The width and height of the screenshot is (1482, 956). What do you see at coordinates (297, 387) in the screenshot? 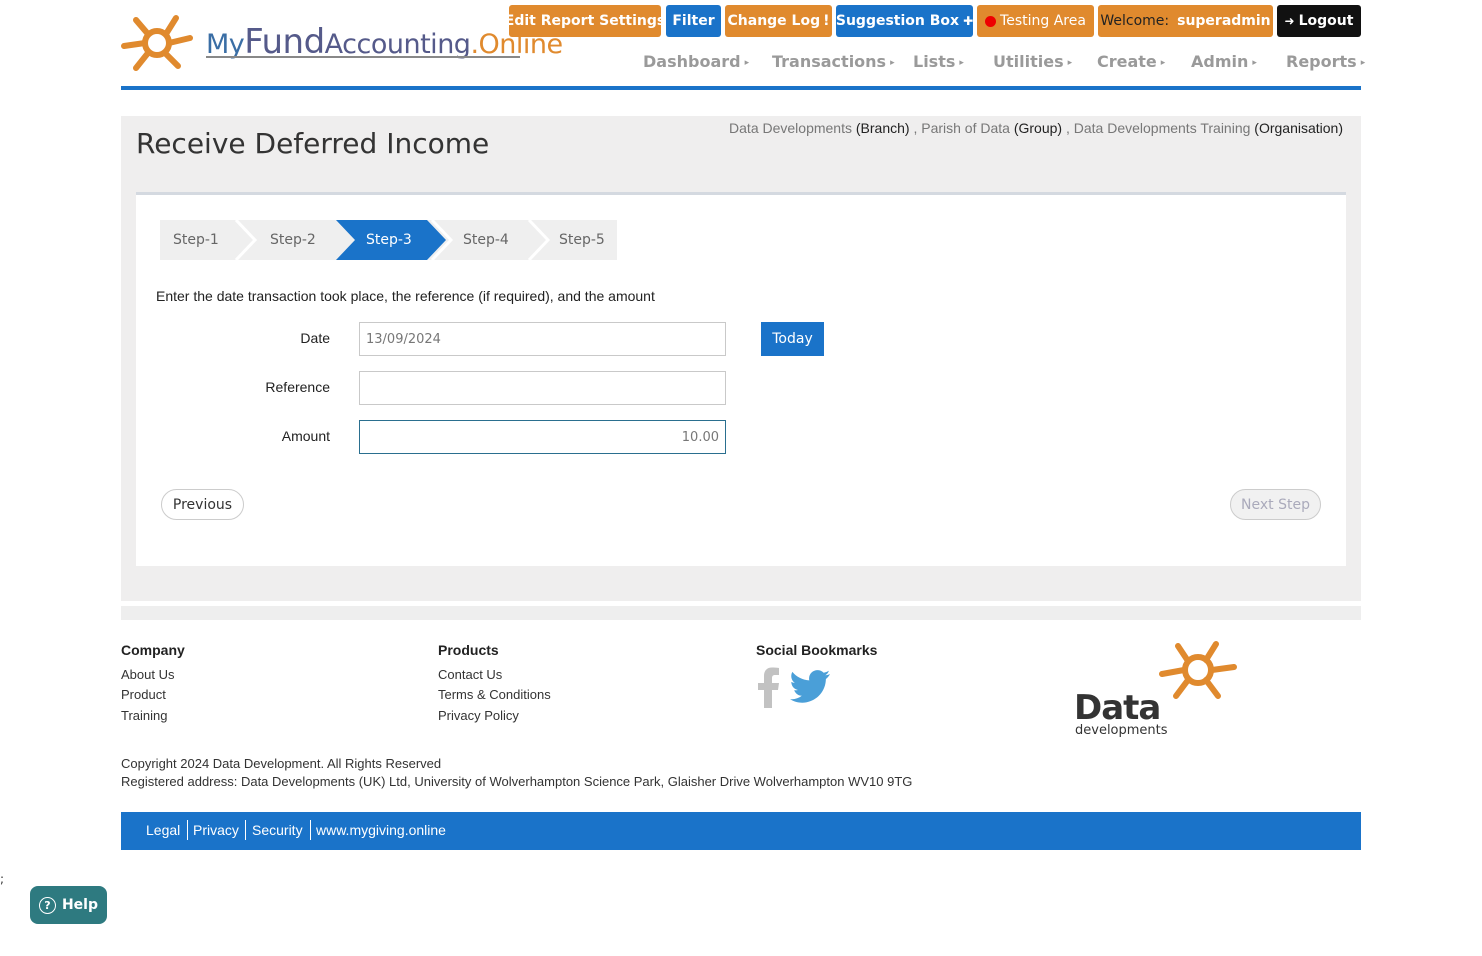
I see `reference-label: Reference` at bounding box center [297, 387].